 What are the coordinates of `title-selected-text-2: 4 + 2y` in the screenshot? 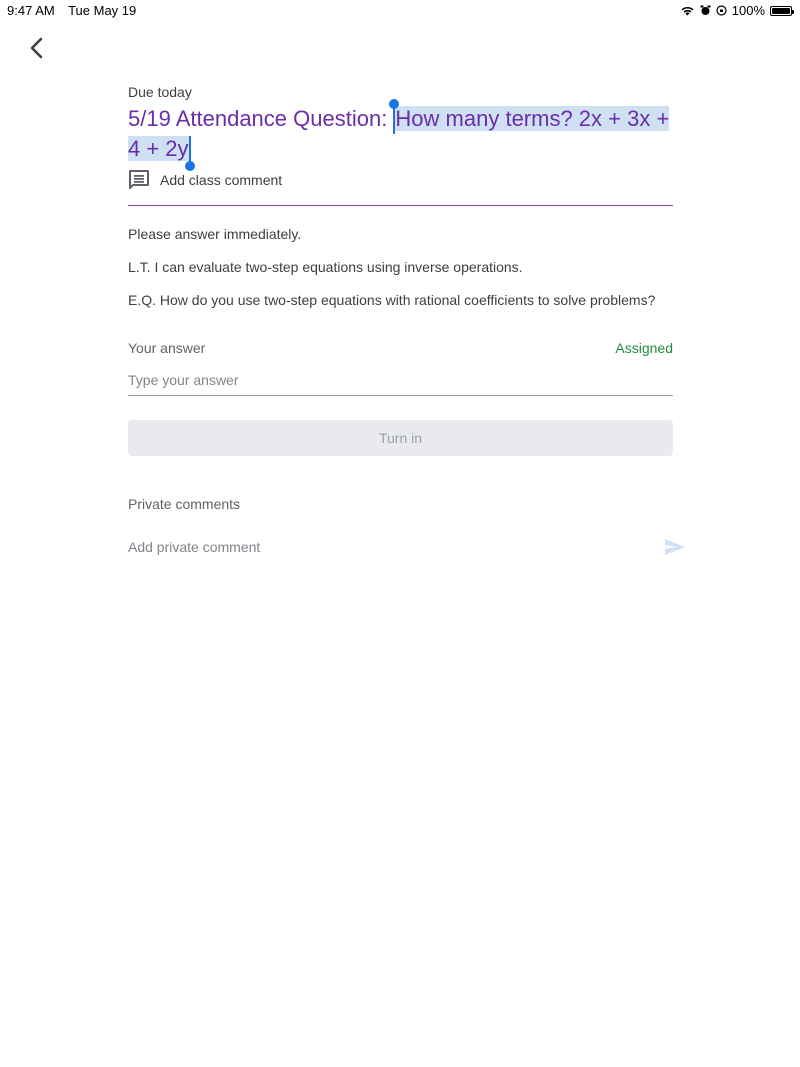 It's located at (158, 148).